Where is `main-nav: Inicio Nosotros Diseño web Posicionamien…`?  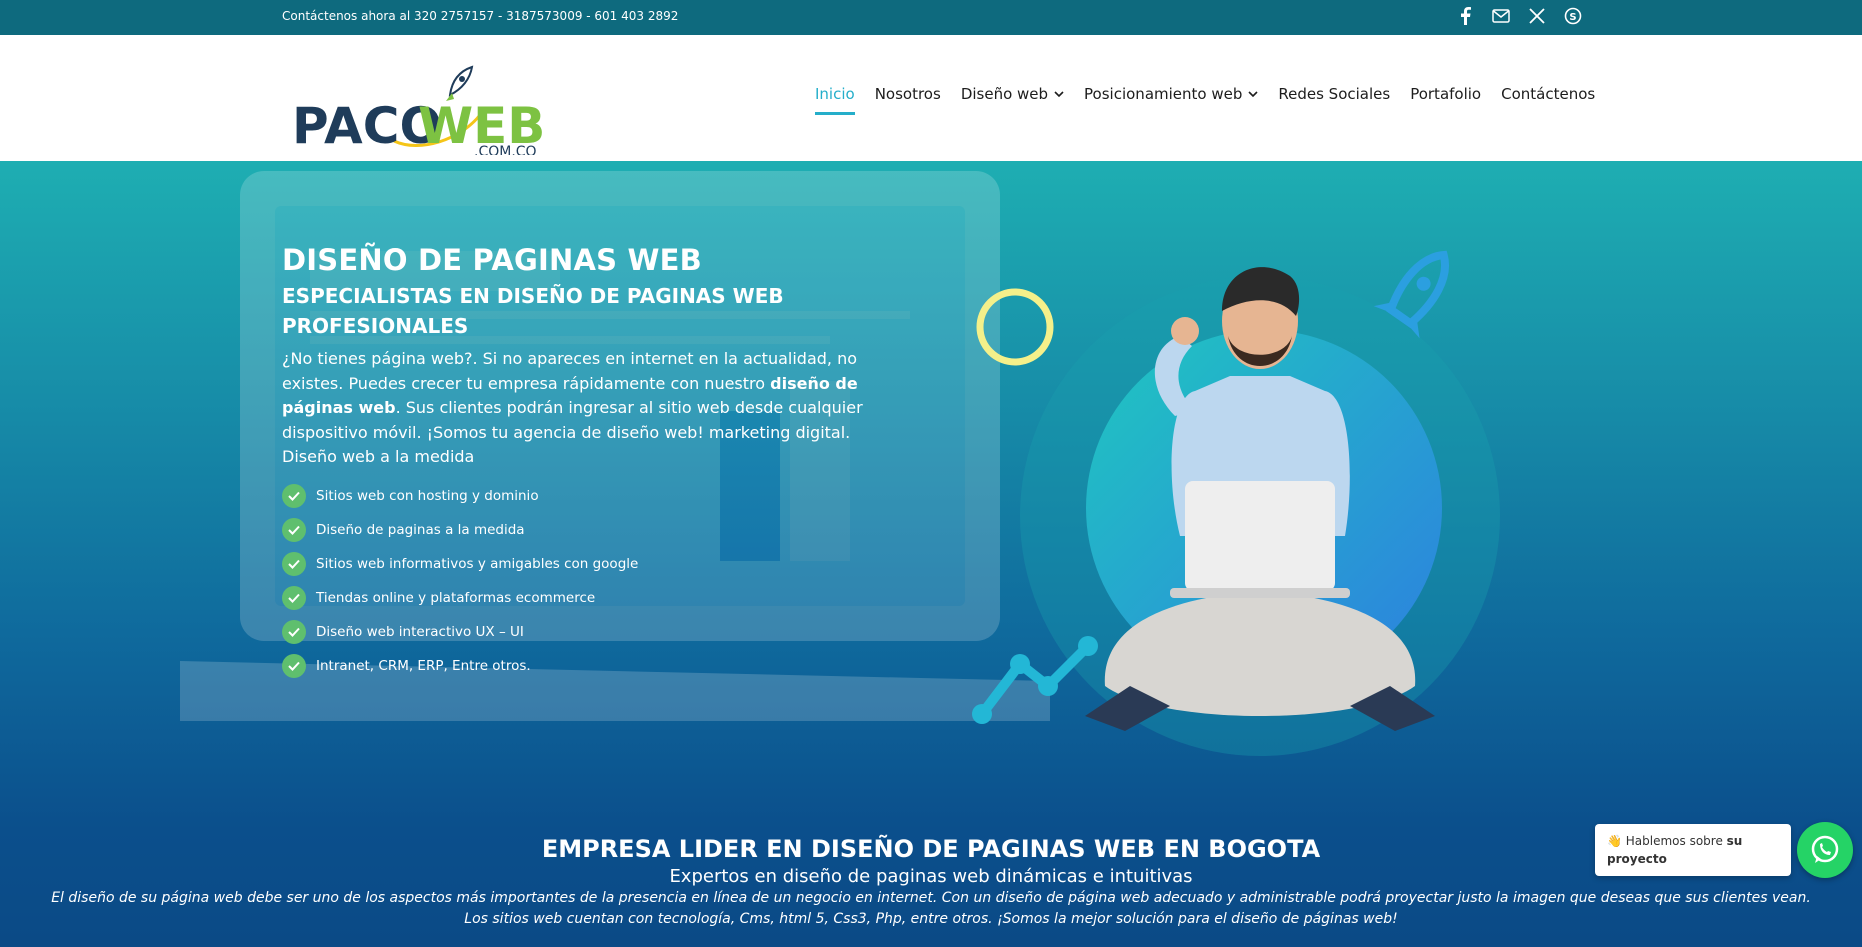 main-nav: Inicio Nosotros Diseño web Posicionamien… is located at coordinates (1205, 100).